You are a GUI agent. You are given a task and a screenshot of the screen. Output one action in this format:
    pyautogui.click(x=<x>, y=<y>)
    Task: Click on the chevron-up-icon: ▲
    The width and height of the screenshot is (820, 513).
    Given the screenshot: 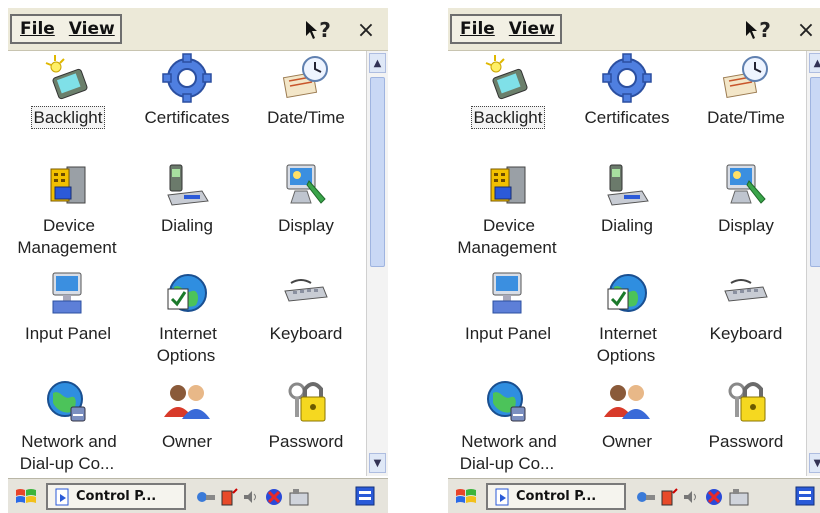 What is the action you would take?
    pyautogui.click(x=377, y=63)
    